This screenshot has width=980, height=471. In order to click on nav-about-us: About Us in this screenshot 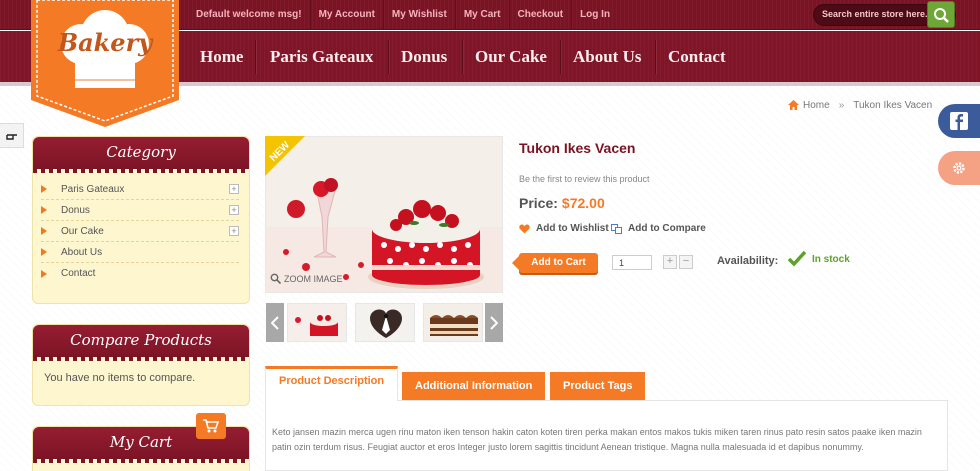, I will do `click(607, 56)`.